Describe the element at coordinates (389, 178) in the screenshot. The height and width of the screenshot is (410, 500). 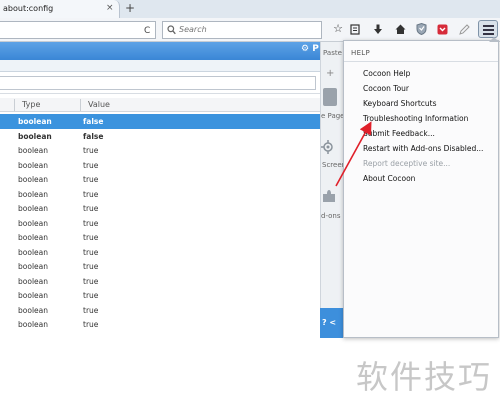
I see `help-menu-item-about-cocoon: About Cocoon` at that location.